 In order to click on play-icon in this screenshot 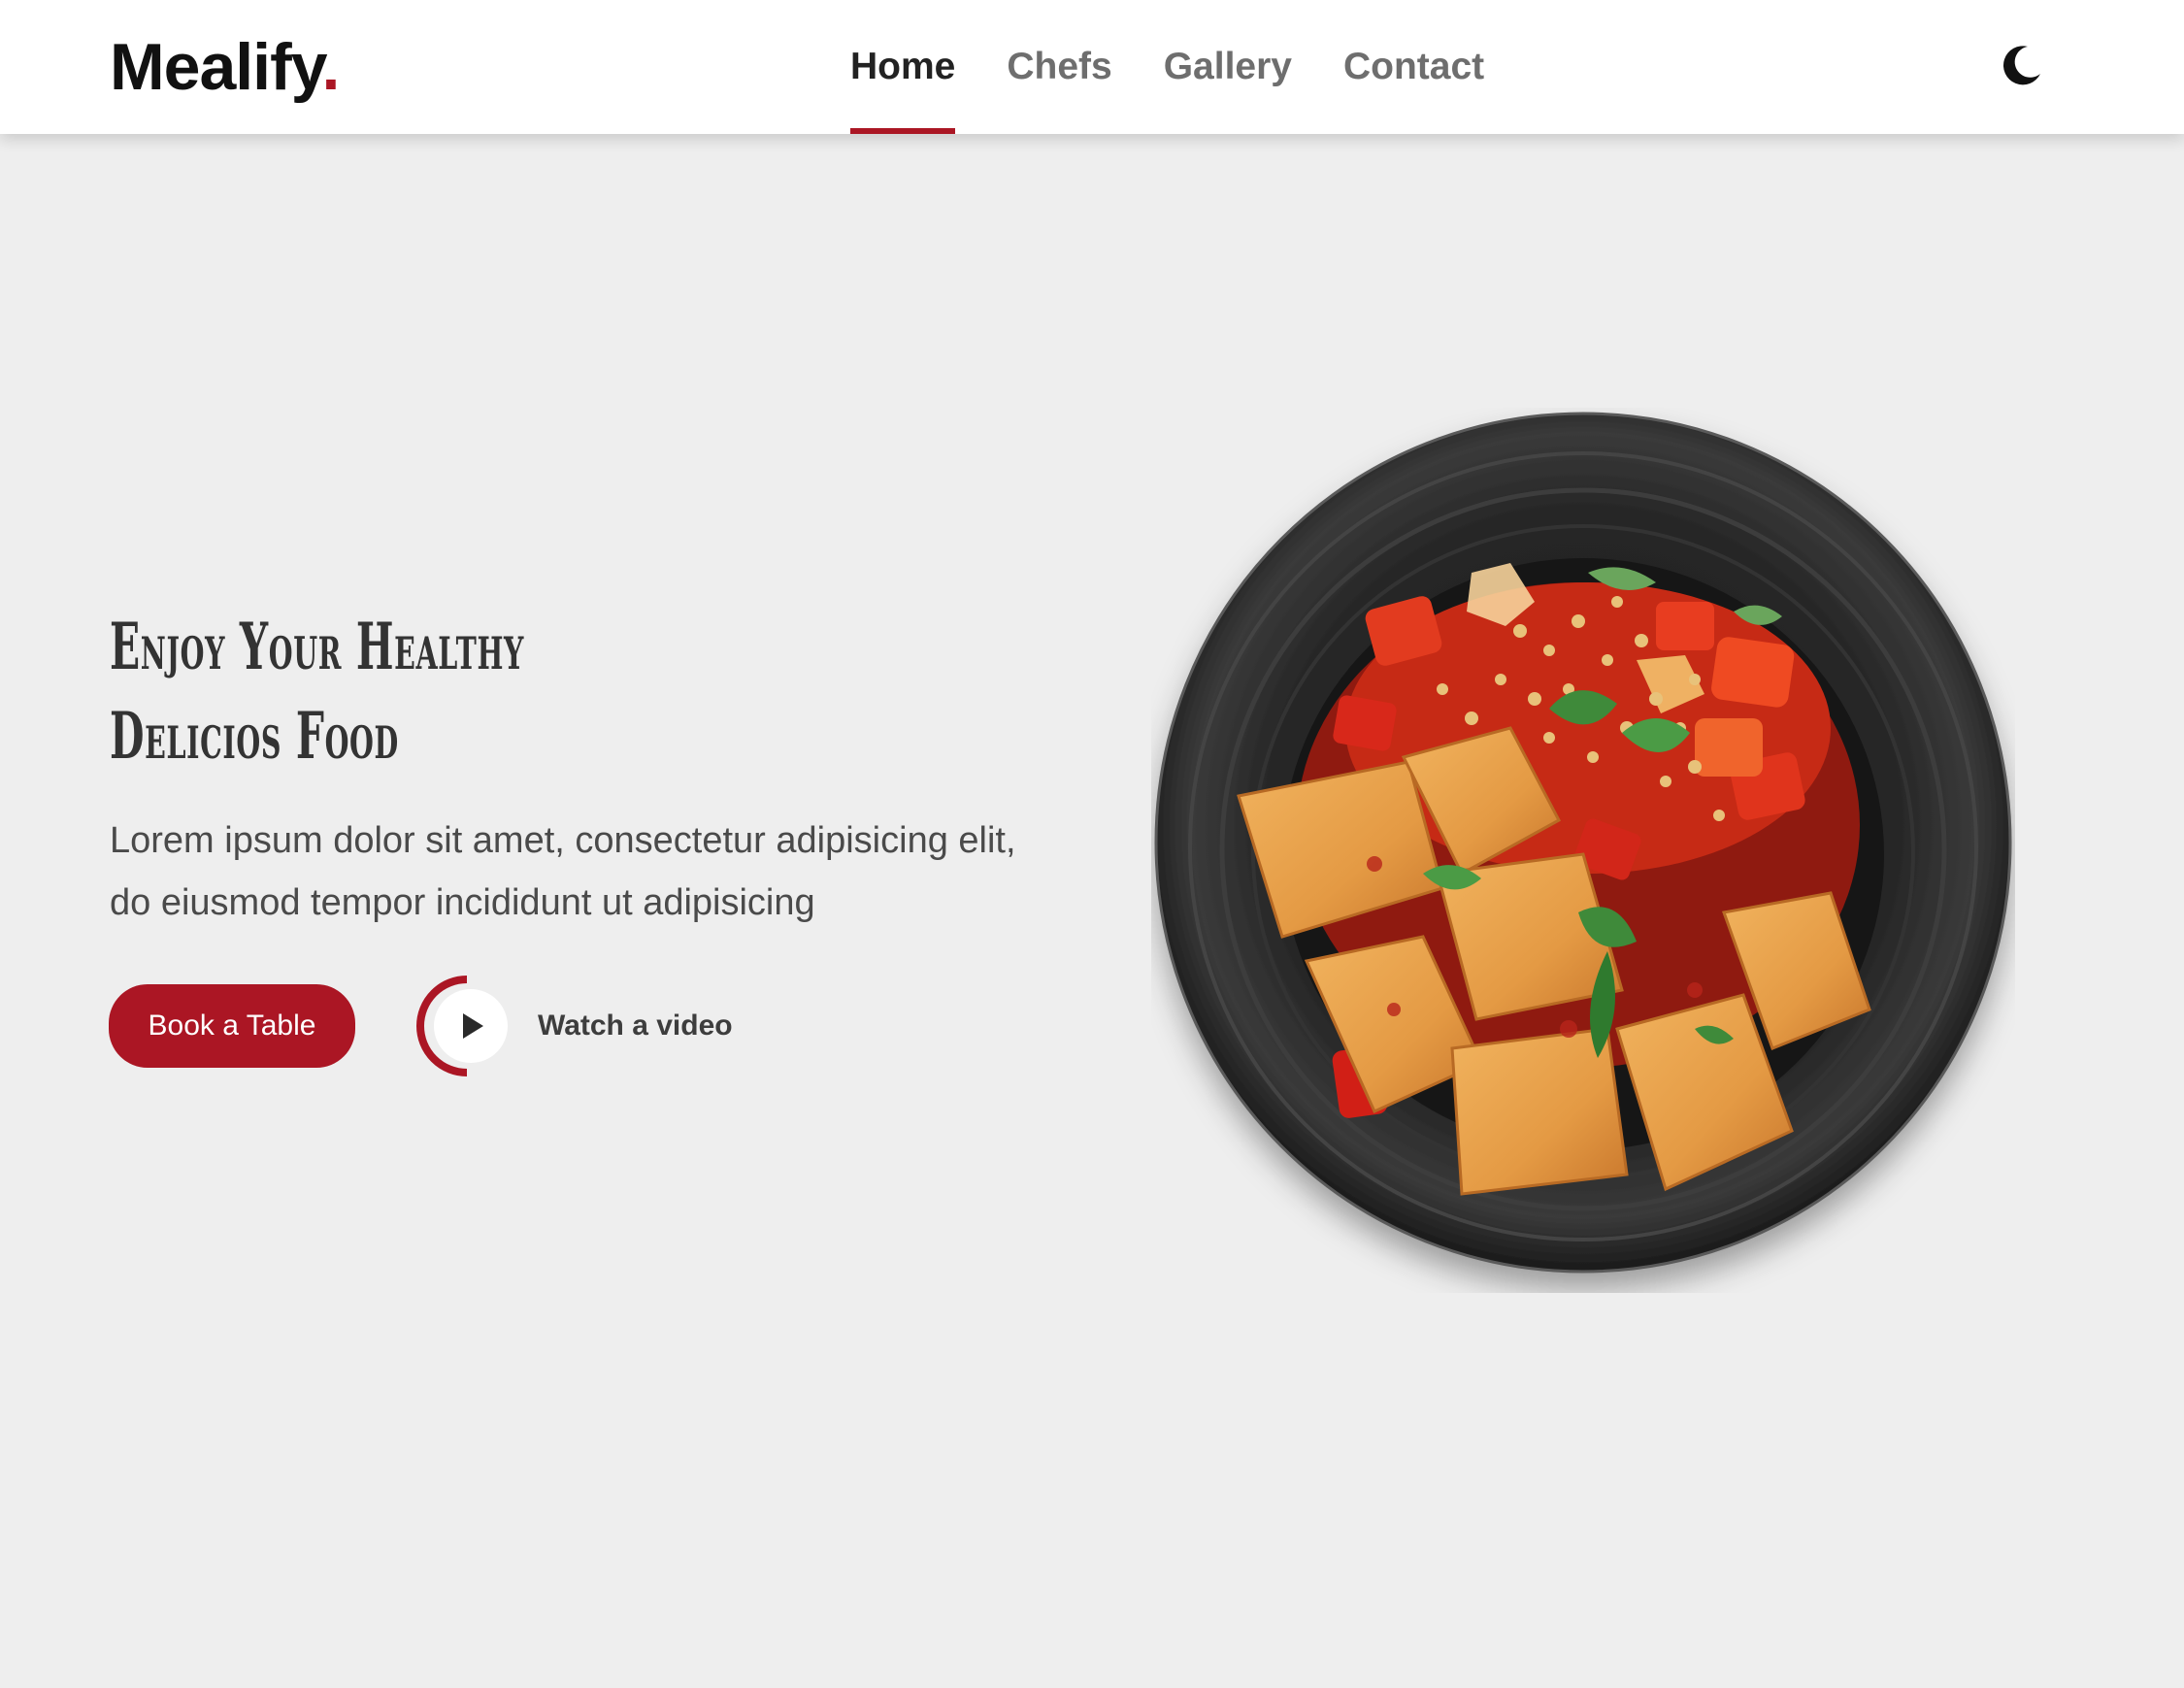, I will do `click(462, 1026)`.